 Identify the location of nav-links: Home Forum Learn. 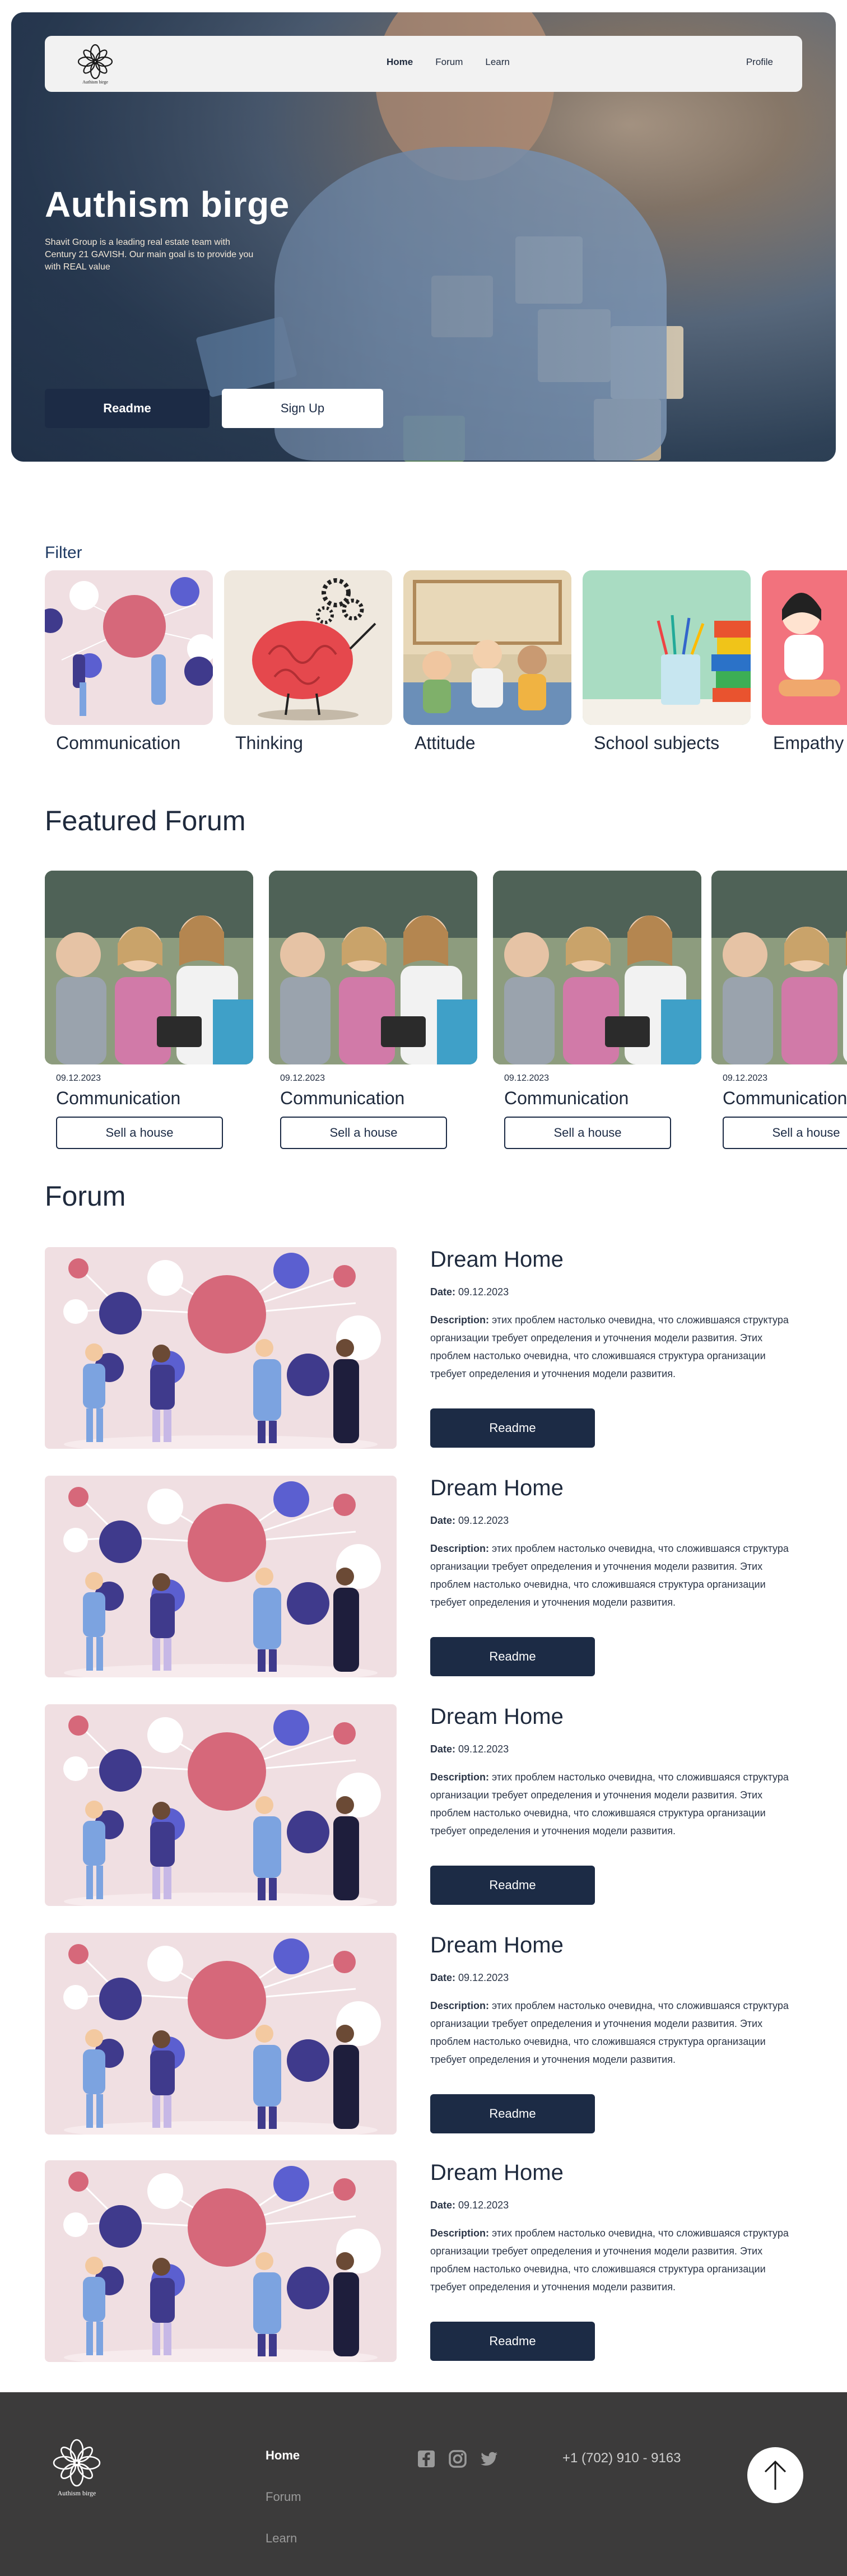
(449, 63).